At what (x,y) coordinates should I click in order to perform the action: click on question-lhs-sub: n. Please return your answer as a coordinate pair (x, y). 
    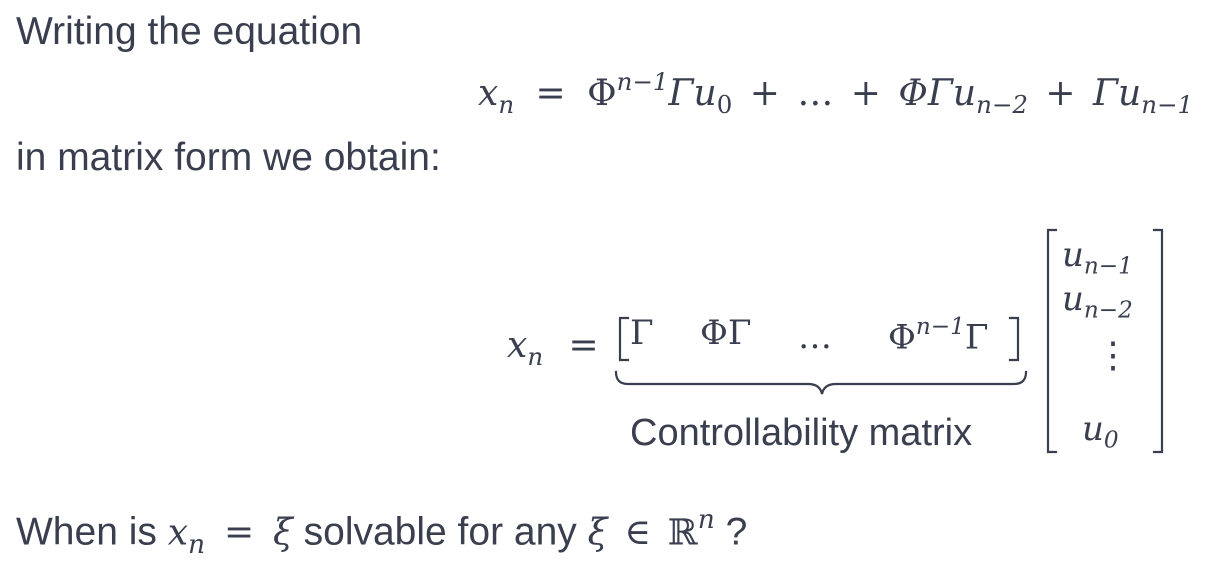
    Looking at the image, I should click on (197, 544).